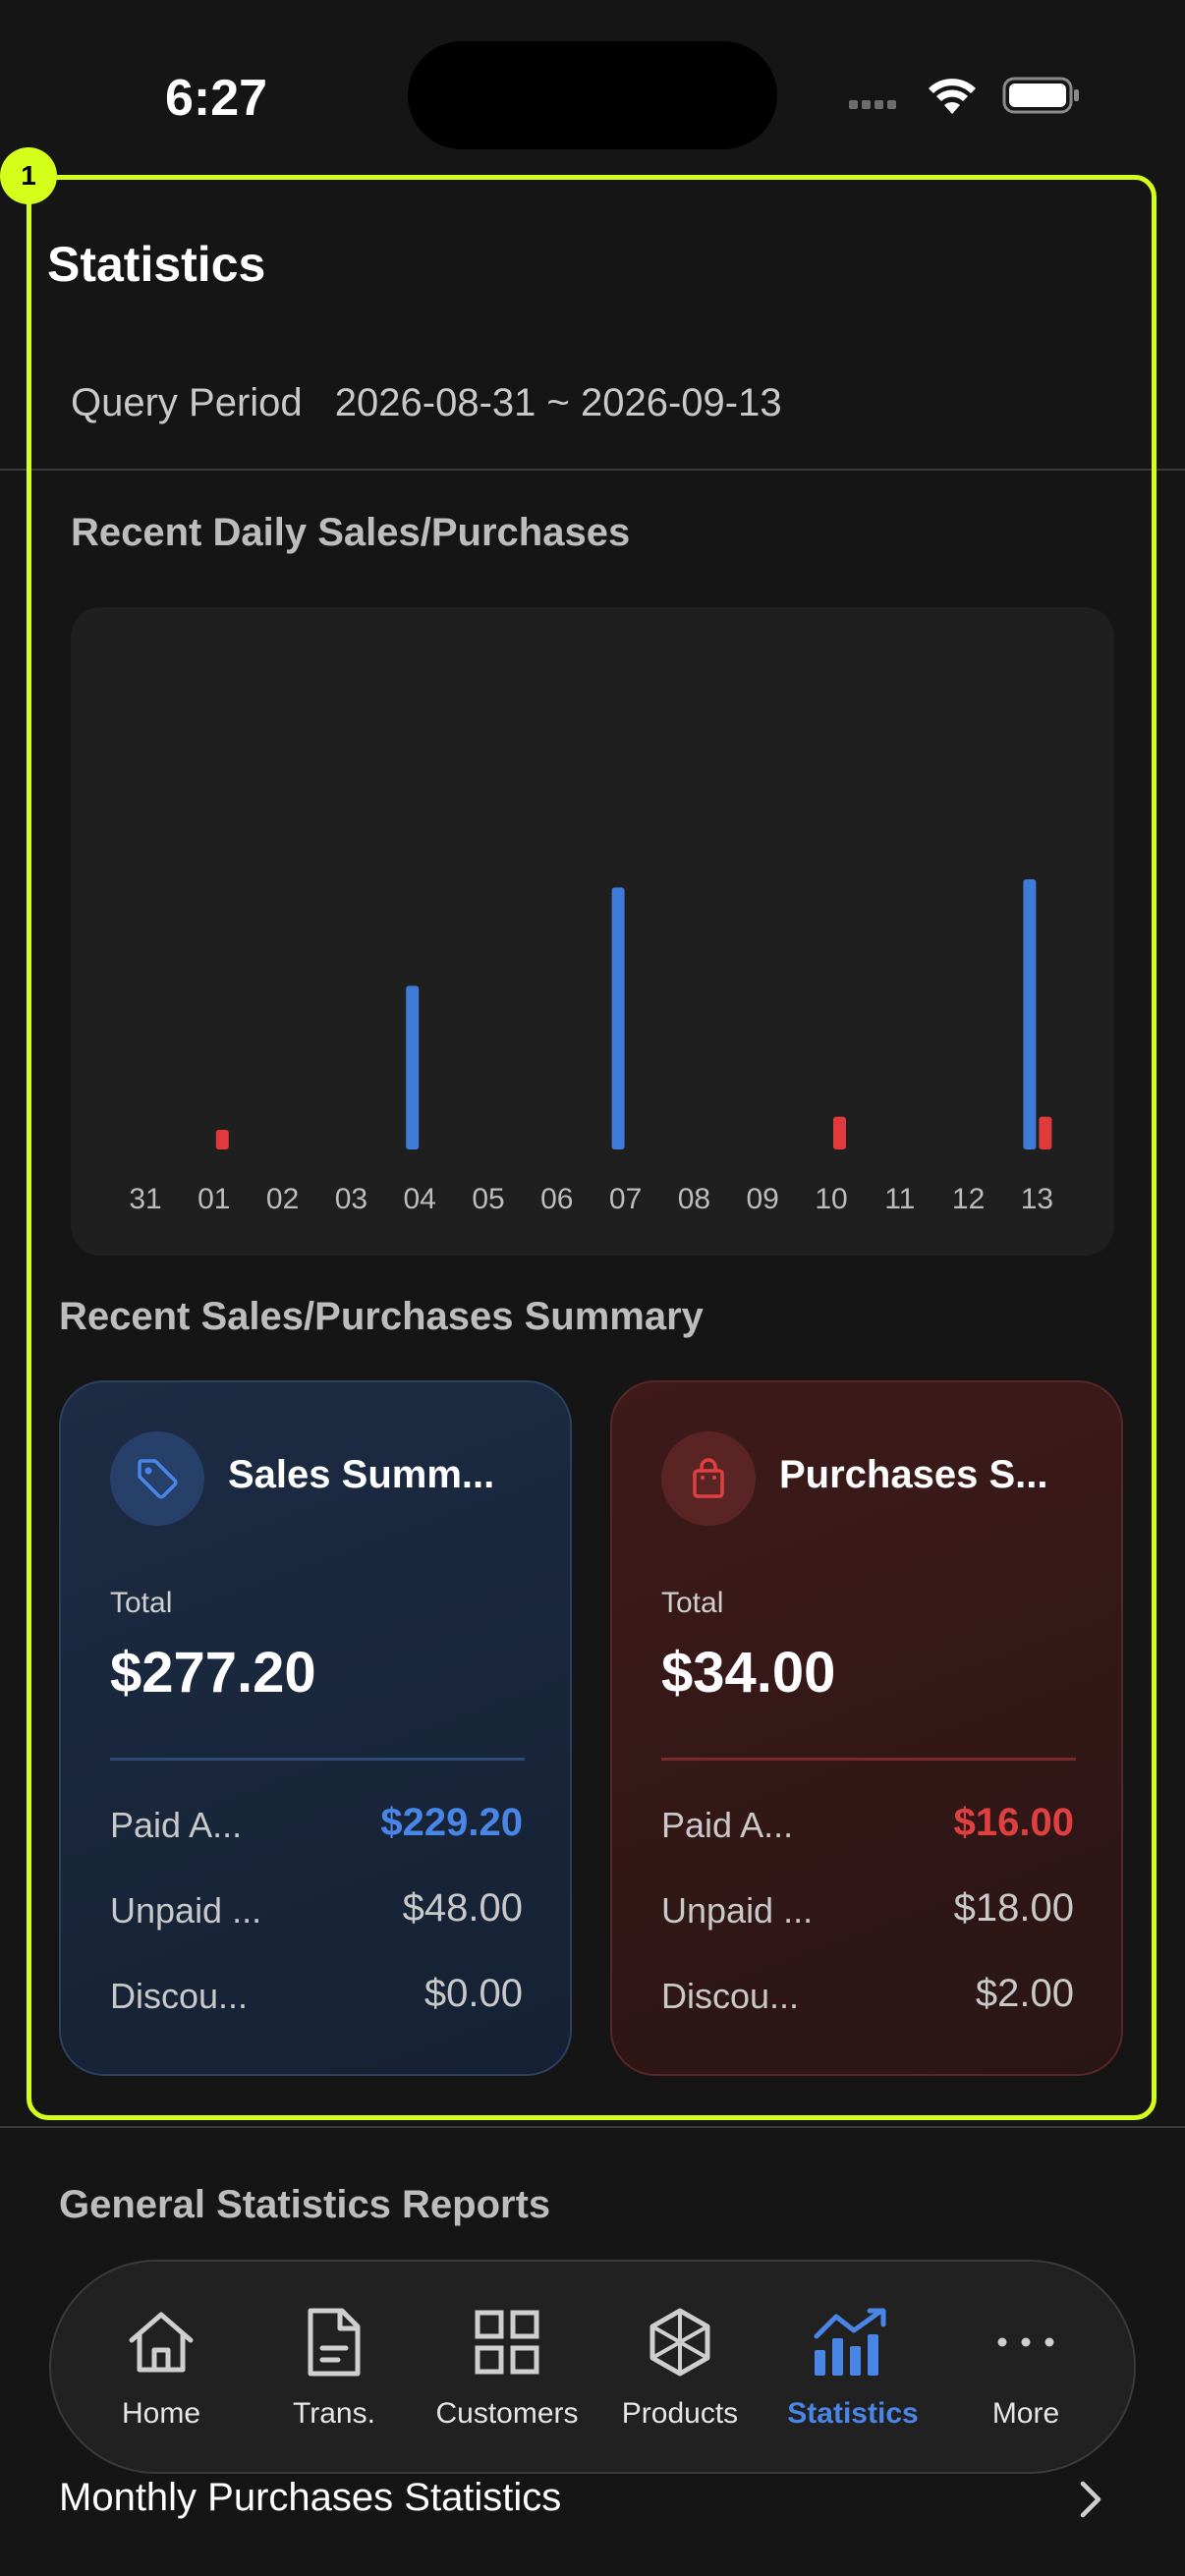 The image size is (1185, 2576). Describe the element at coordinates (969, 1199) in the screenshot. I see `x-tick-label: 12` at that location.